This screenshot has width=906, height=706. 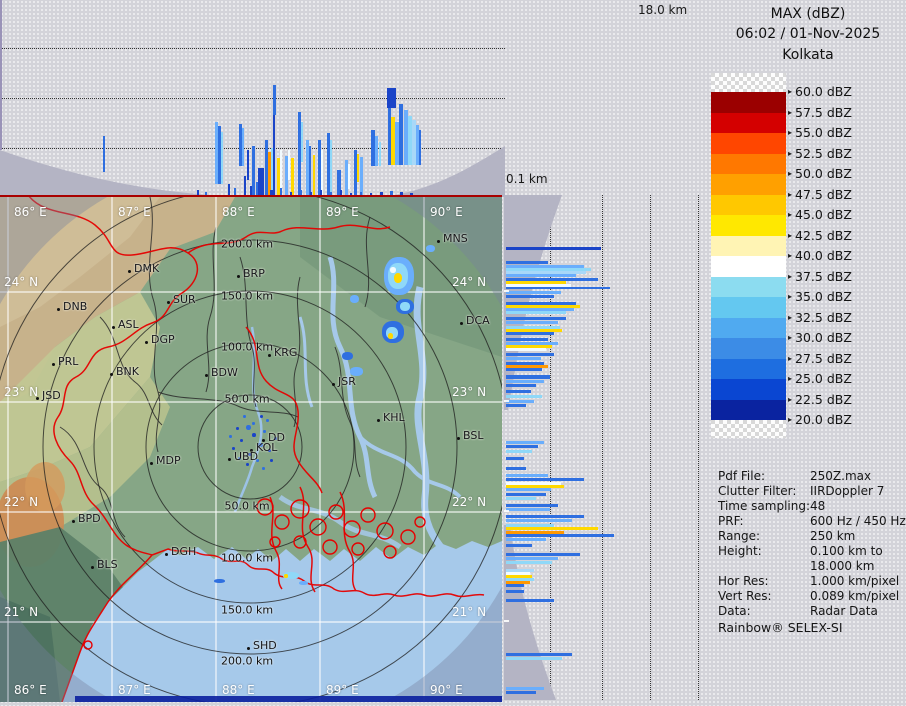 What do you see at coordinates (820, 91) in the screenshot?
I see `legend-label: ▸ 60.0 dBZ` at bounding box center [820, 91].